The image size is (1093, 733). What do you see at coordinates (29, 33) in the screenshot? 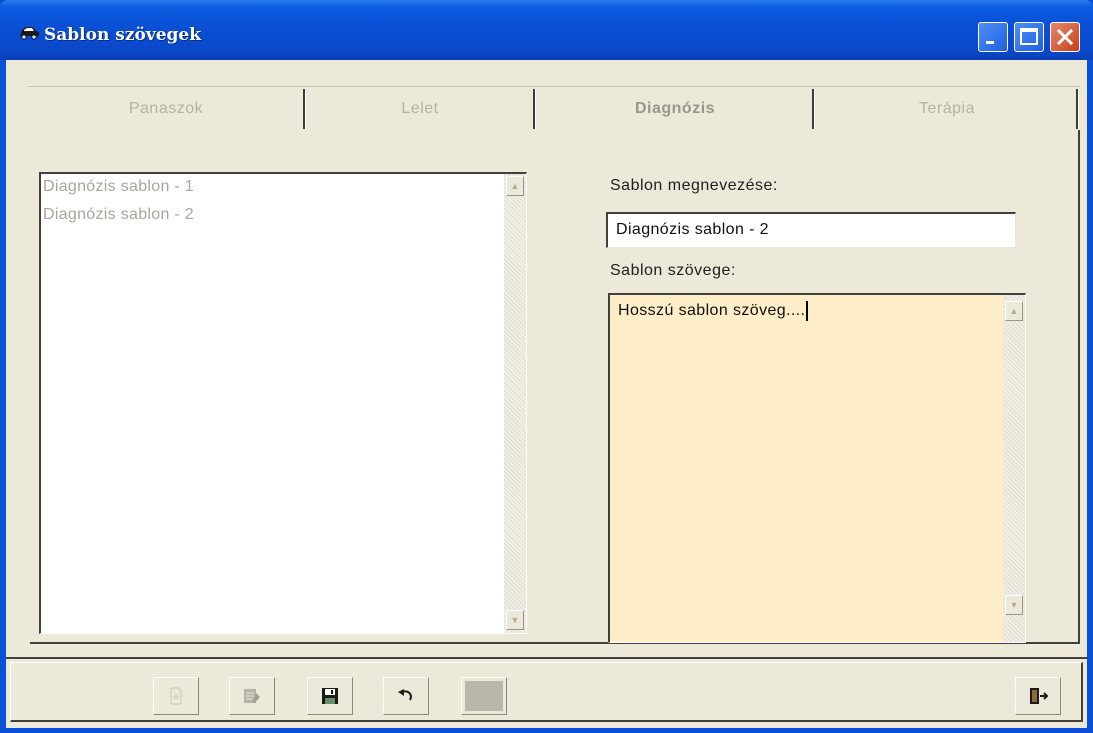
I see `car-icon` at bounding box center [29, 33].